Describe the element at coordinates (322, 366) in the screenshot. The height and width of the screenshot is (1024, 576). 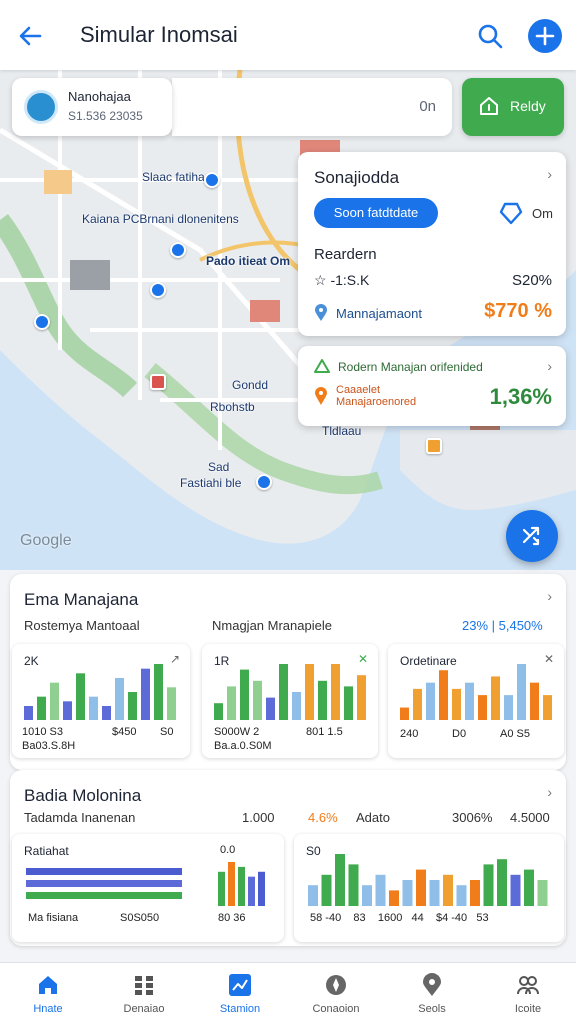
I see `triangle-icon` at that location.